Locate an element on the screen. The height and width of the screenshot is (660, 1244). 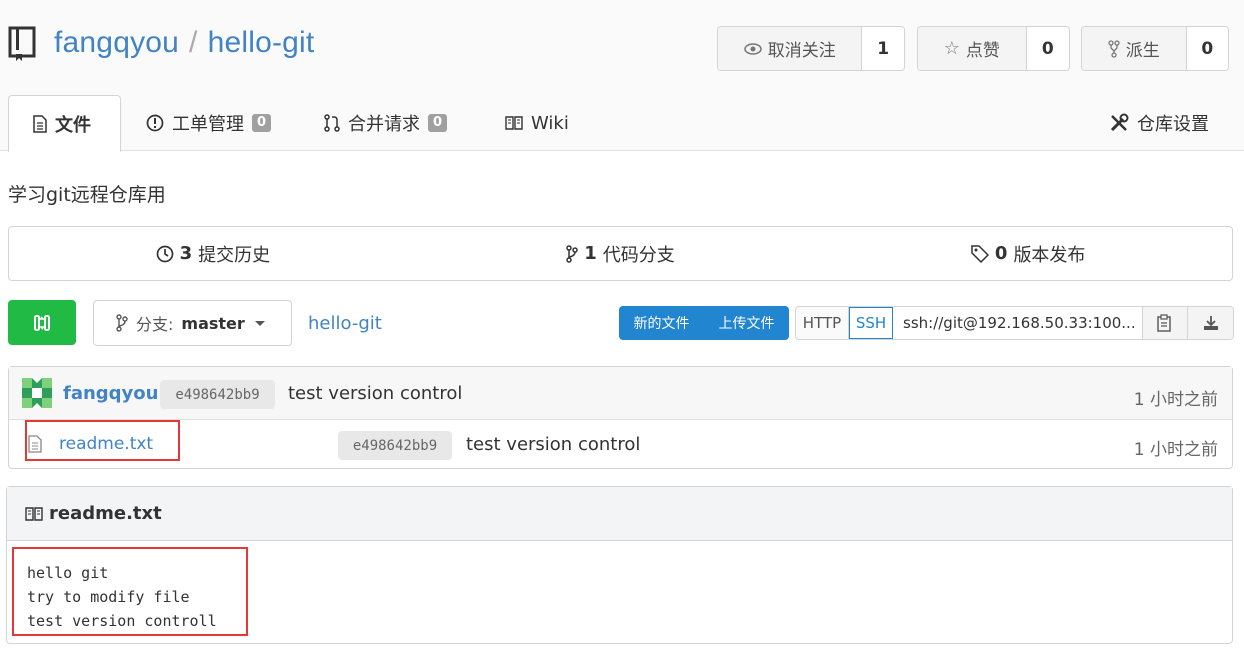
repo-description: 学习git远程仓库用 is located at coordinates (87, 195).